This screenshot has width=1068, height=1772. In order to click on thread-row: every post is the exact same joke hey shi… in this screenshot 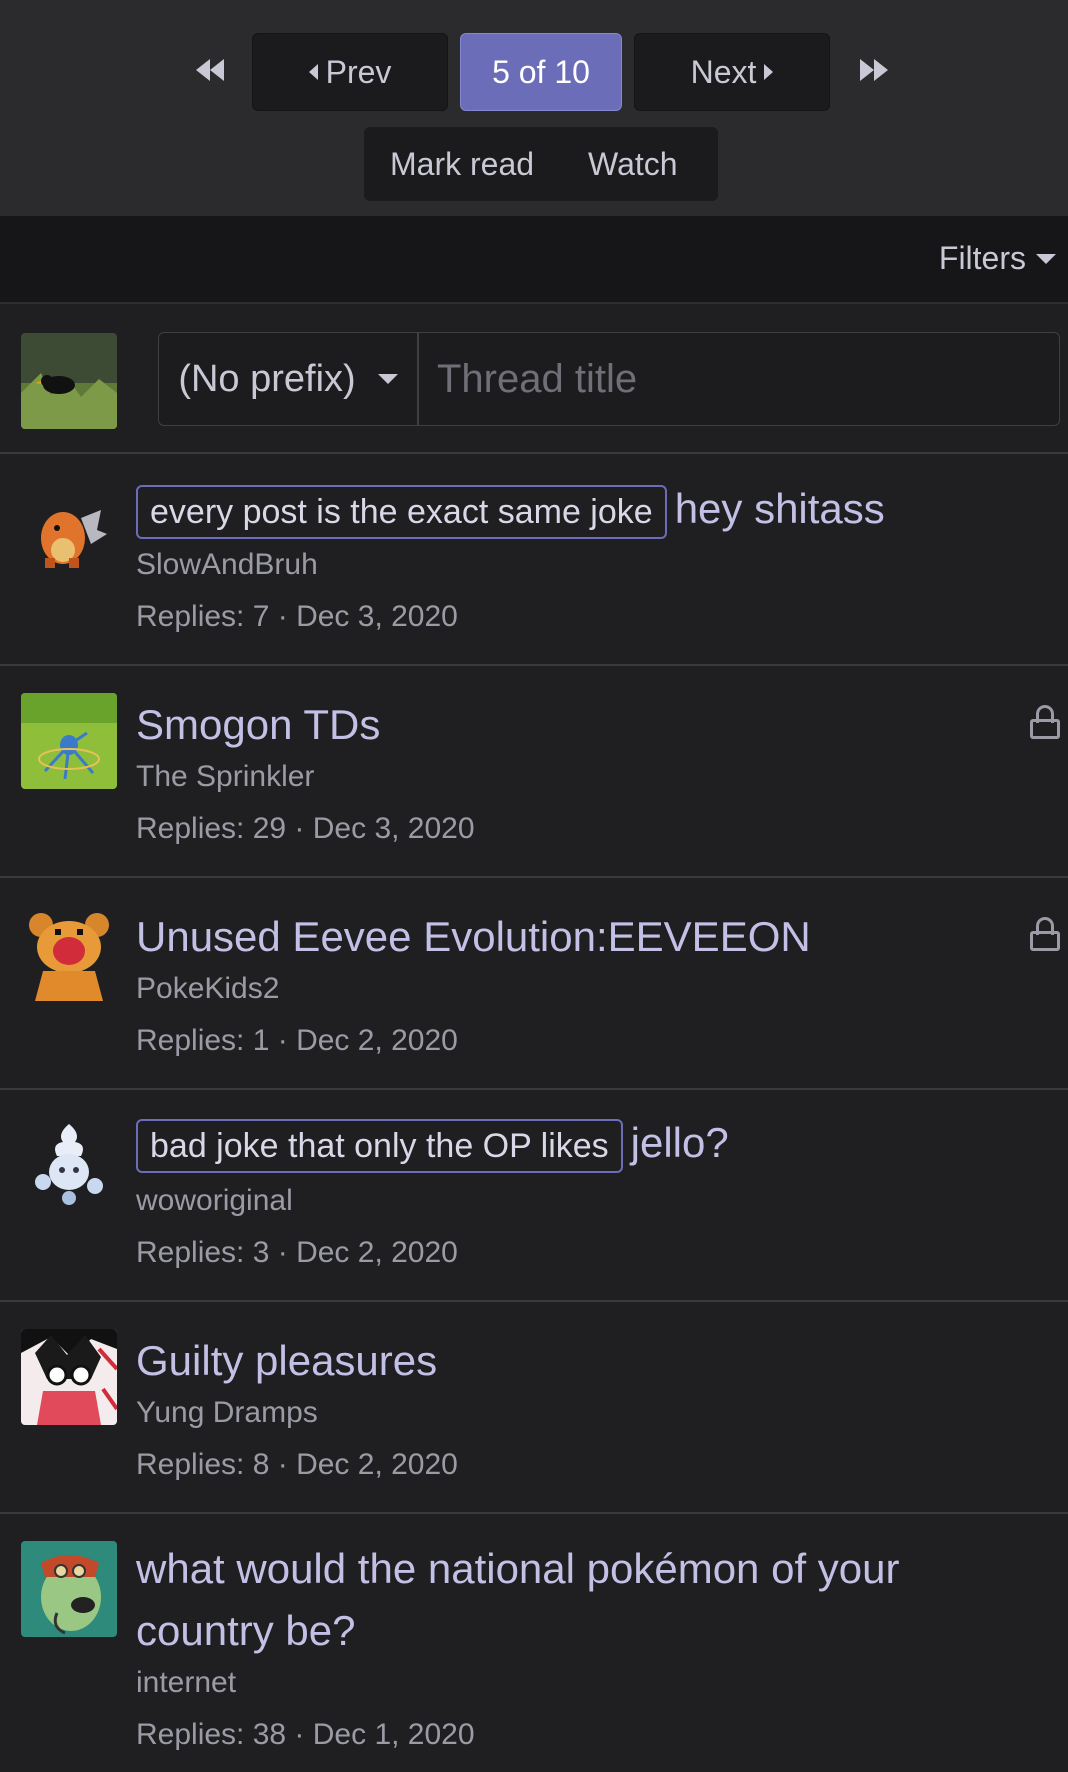, I will do `click(534, 560)`.